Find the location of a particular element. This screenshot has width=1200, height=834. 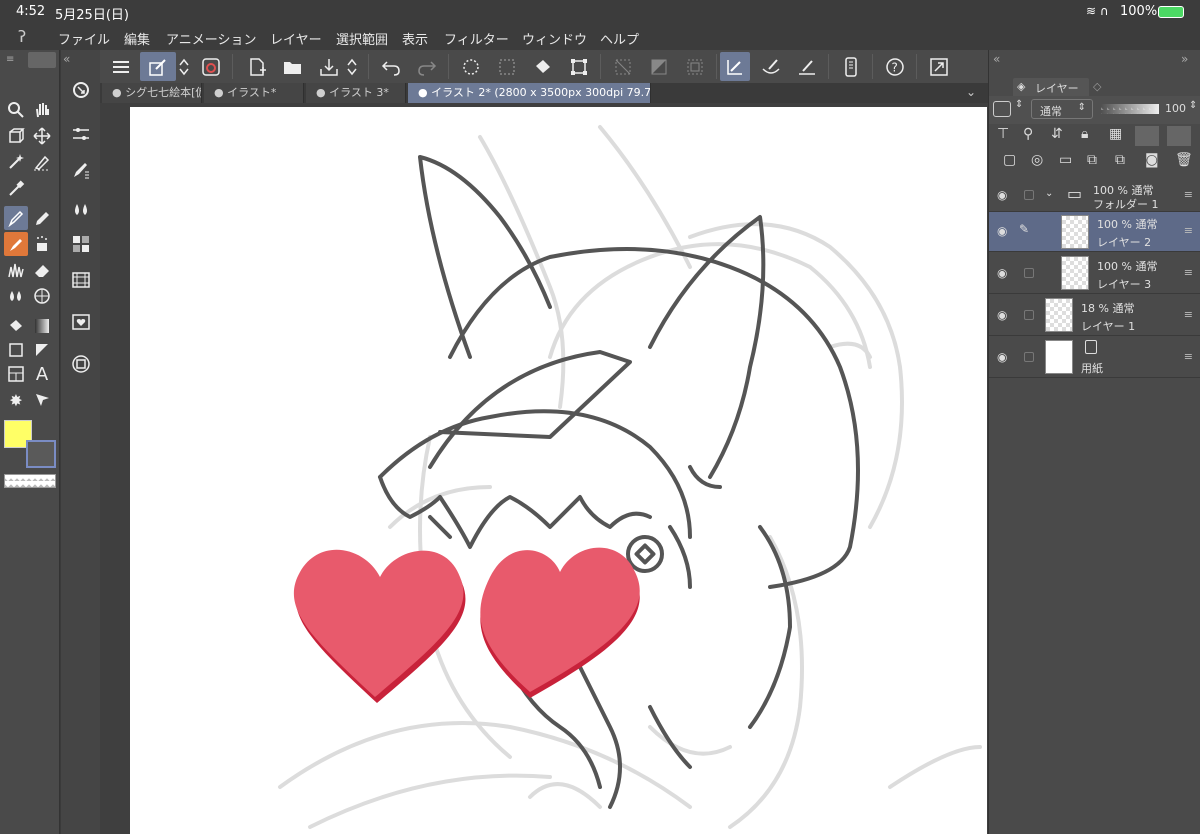

mask-enable-icon is located at coordinates (1147, 136).